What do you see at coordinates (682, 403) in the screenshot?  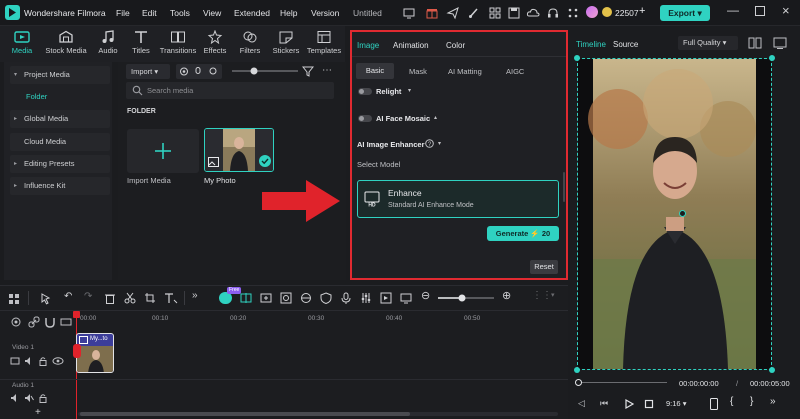 I see `aspect-ratio-dropdown: 9:16 ▾` at bounding box center [682, 403].